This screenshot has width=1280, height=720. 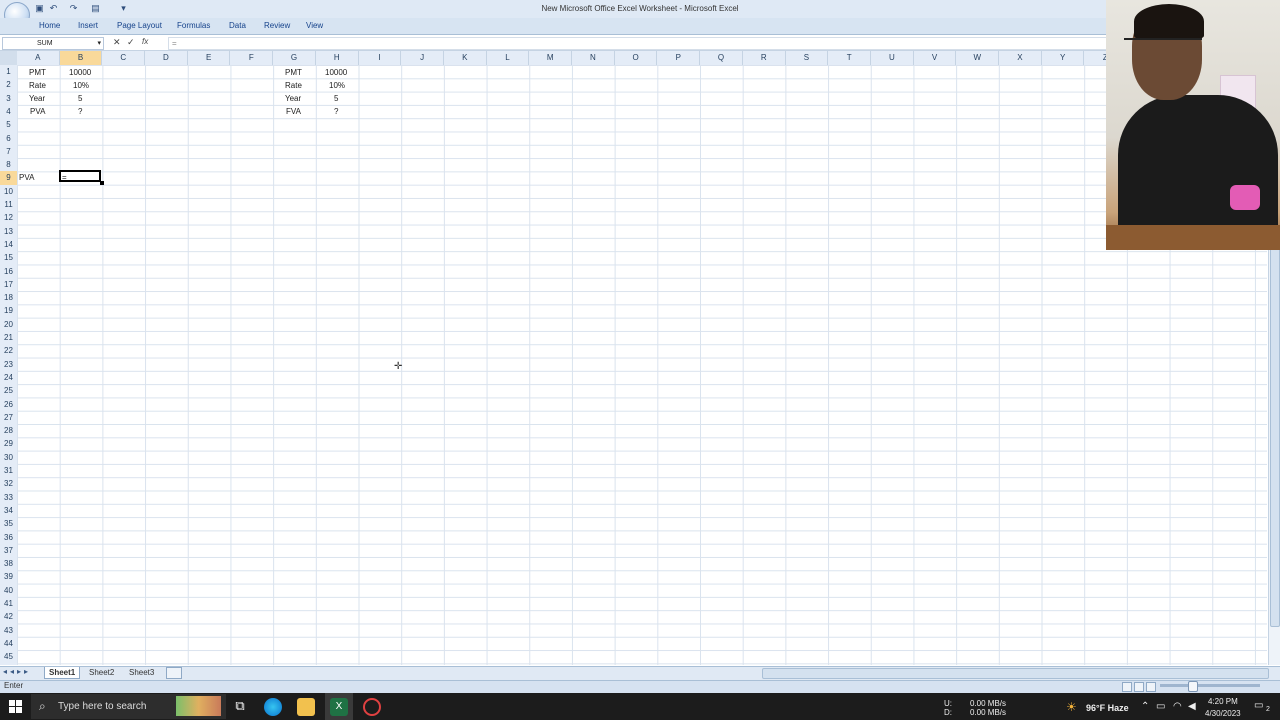 What do you see at coordinates (1015, 673) in the screenshot?
I see `horizontal-scrollbar` at bounding box center [1015, 673].